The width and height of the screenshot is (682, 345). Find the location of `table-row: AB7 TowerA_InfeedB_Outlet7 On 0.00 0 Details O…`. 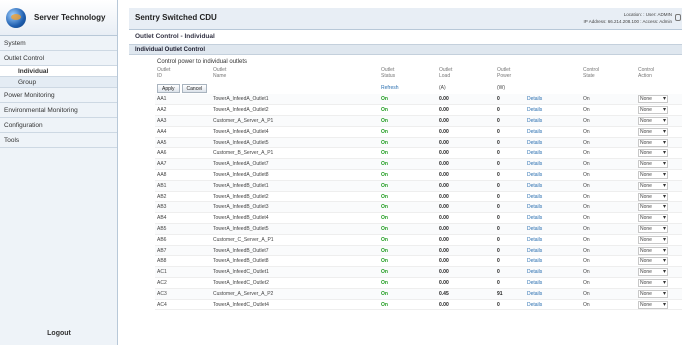

table-row: AB7 TowerA_InfeedB_Outlet7 On 0.00 0 Details O… is located at coordinates (418, 251).